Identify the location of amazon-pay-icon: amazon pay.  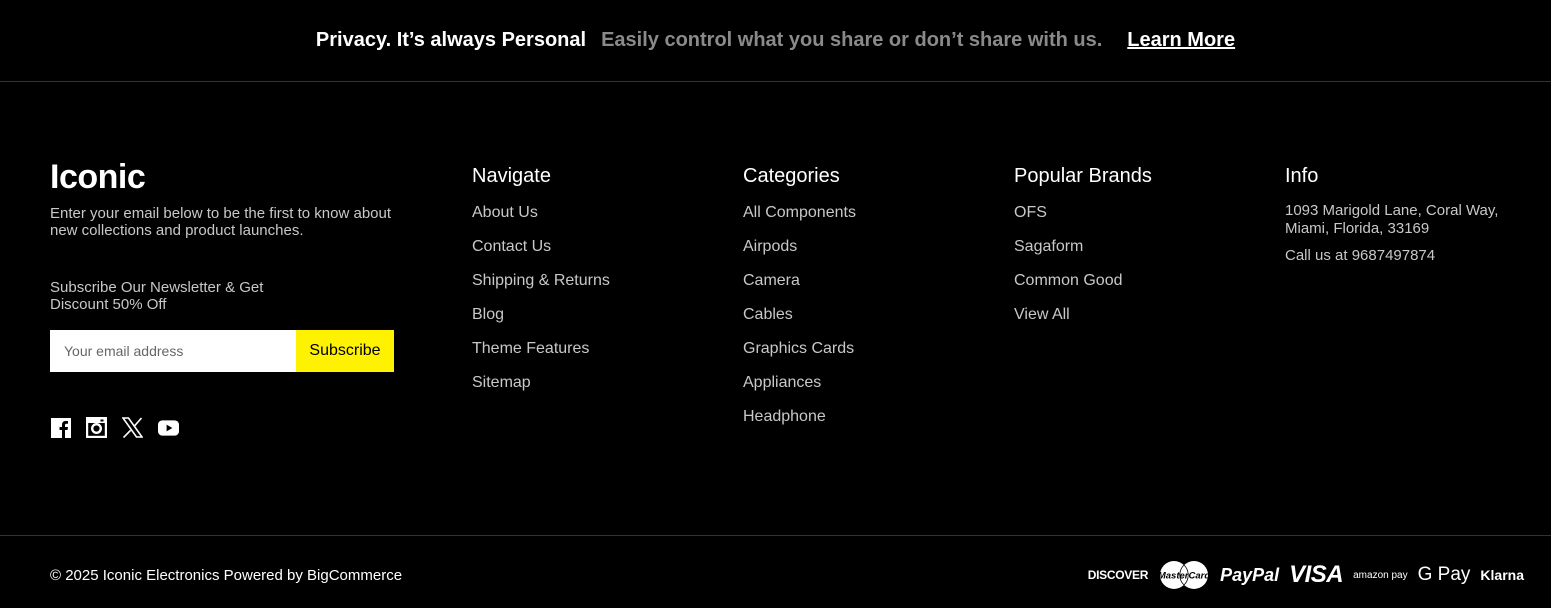
(1380, 575).